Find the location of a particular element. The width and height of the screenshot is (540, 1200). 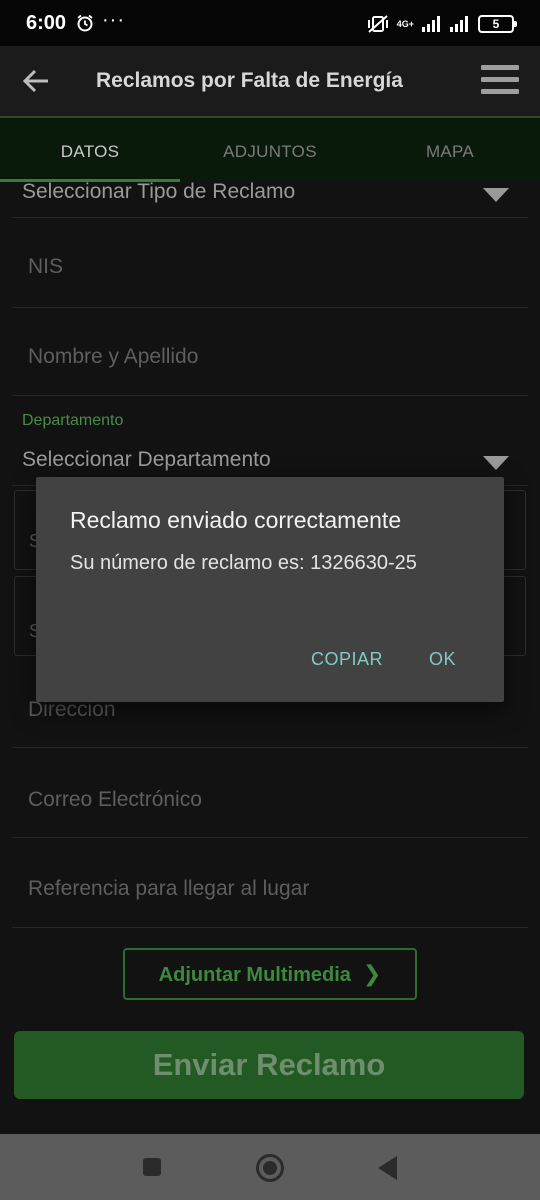

status-time: 6:00 is located at coordinates (46, 23).